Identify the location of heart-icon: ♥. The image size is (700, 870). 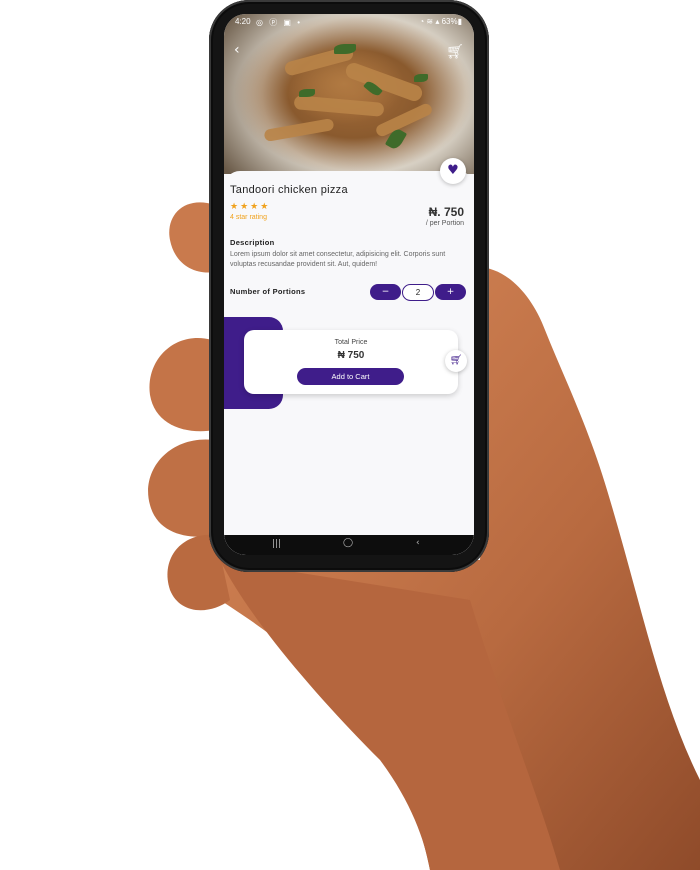
(453, 170).